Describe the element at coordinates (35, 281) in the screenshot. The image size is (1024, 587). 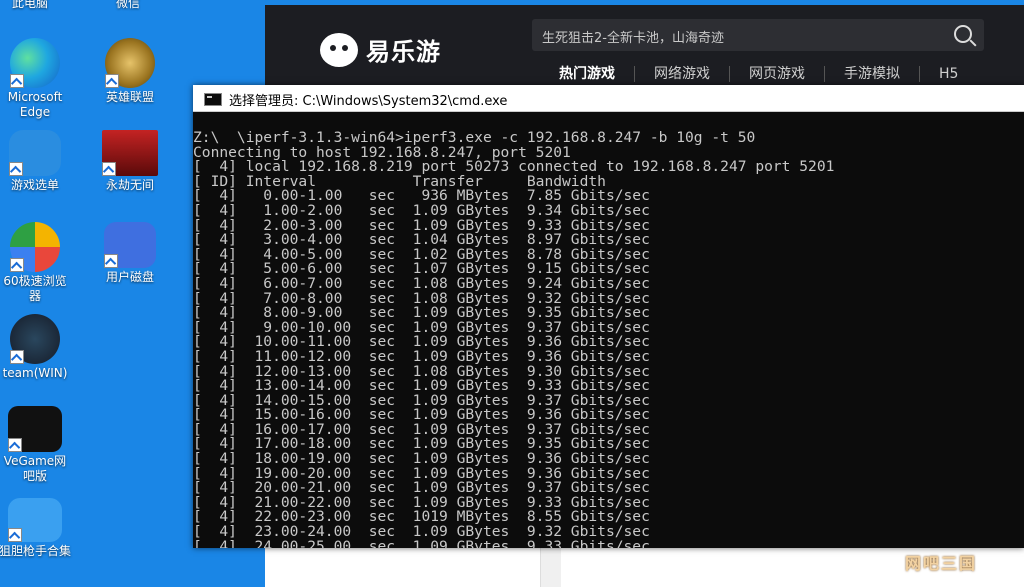
I see `desktop-icon-label: 60极速浏览` at that location.